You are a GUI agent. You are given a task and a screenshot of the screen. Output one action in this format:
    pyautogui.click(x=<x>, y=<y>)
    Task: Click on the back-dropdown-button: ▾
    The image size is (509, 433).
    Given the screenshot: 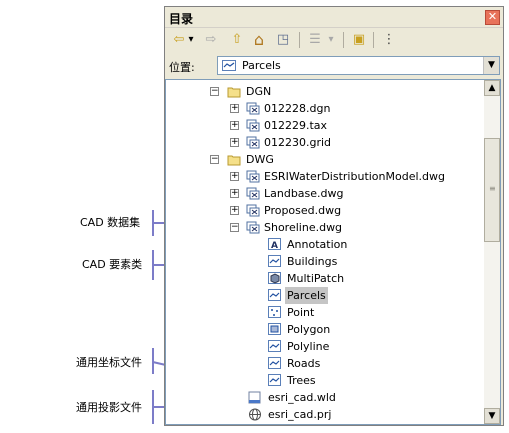 What is the action you would take?
    pyautogui.click(x=191, y=40)
    